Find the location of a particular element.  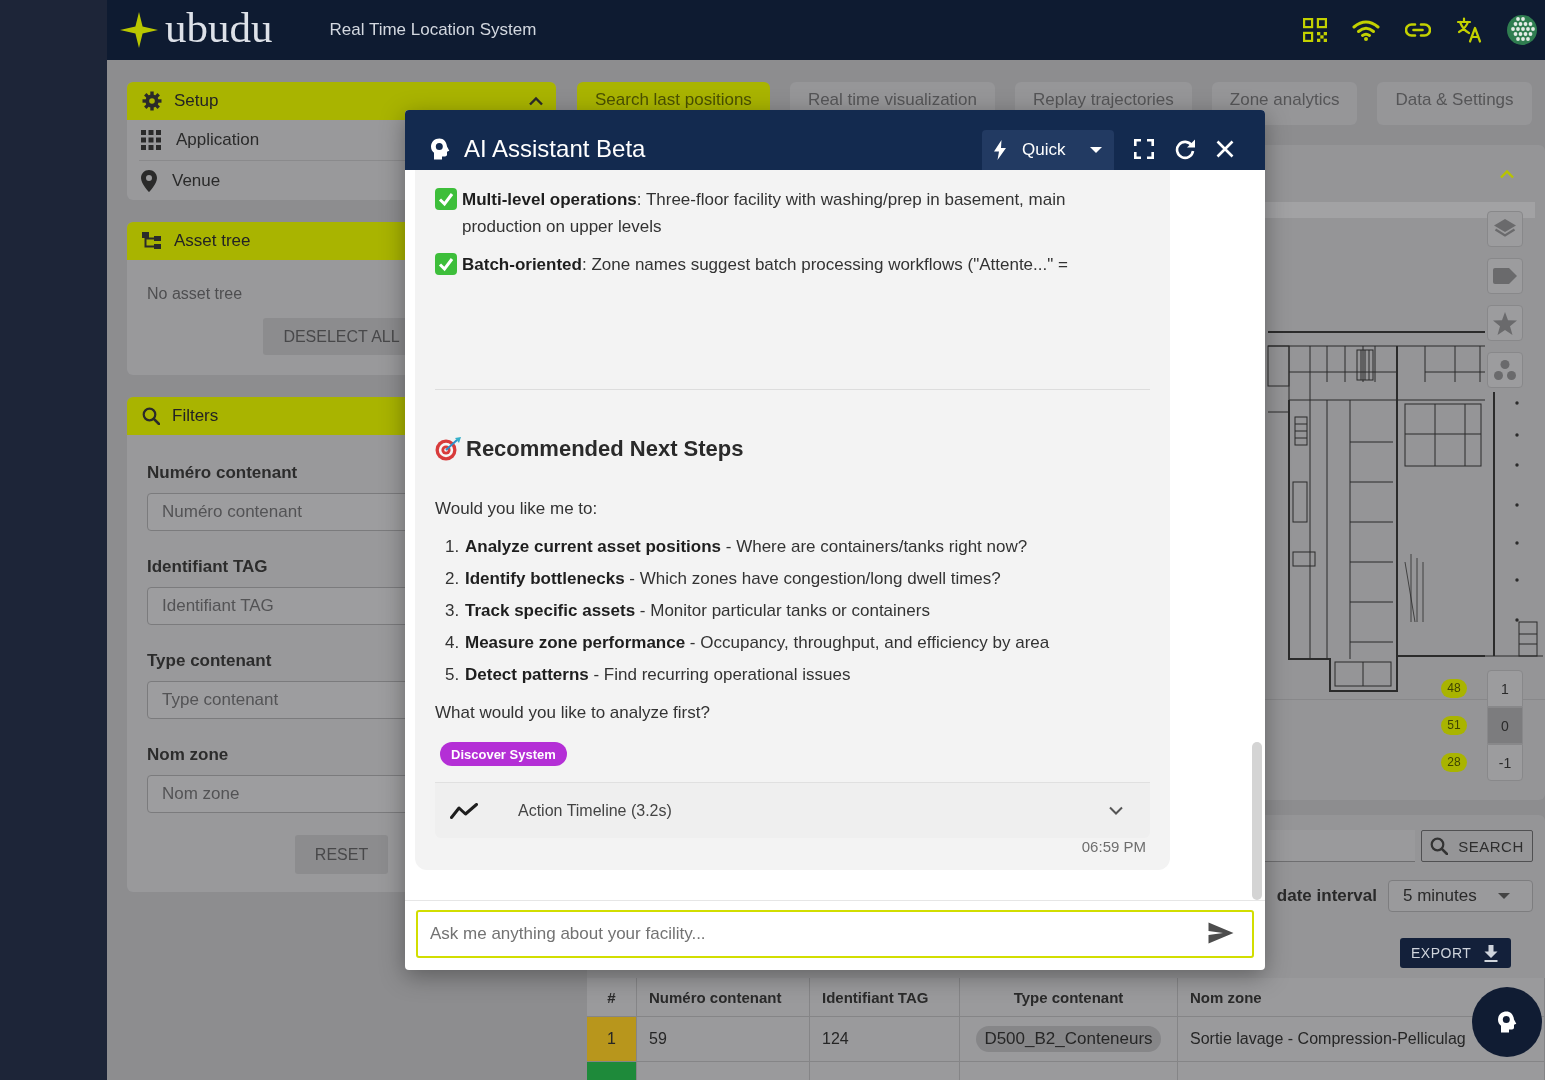

layers-icon is located at coordinates (1505, 229).